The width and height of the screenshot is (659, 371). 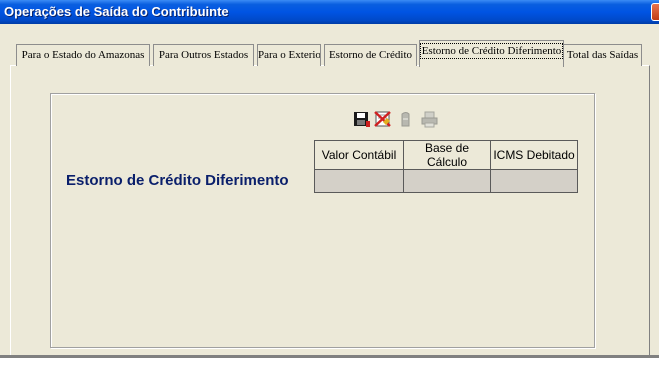 I want to click on cell-base-calculo, so click(x=447, y=181).